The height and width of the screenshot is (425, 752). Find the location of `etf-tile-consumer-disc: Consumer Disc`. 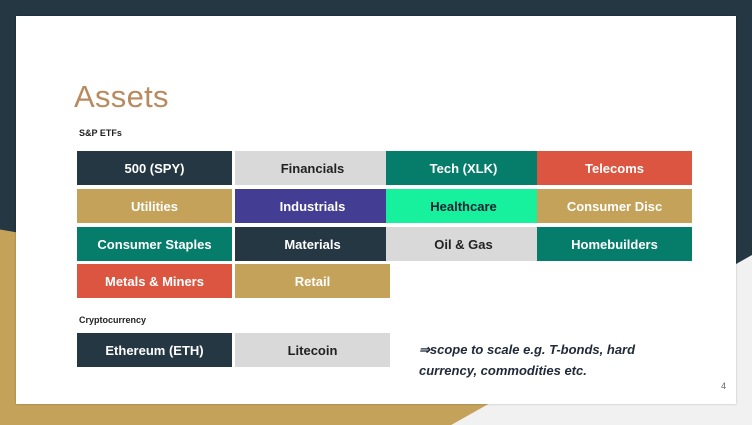

etf-tile-consumer-disc: Consumer Disc is located at coordinates (614, 206).